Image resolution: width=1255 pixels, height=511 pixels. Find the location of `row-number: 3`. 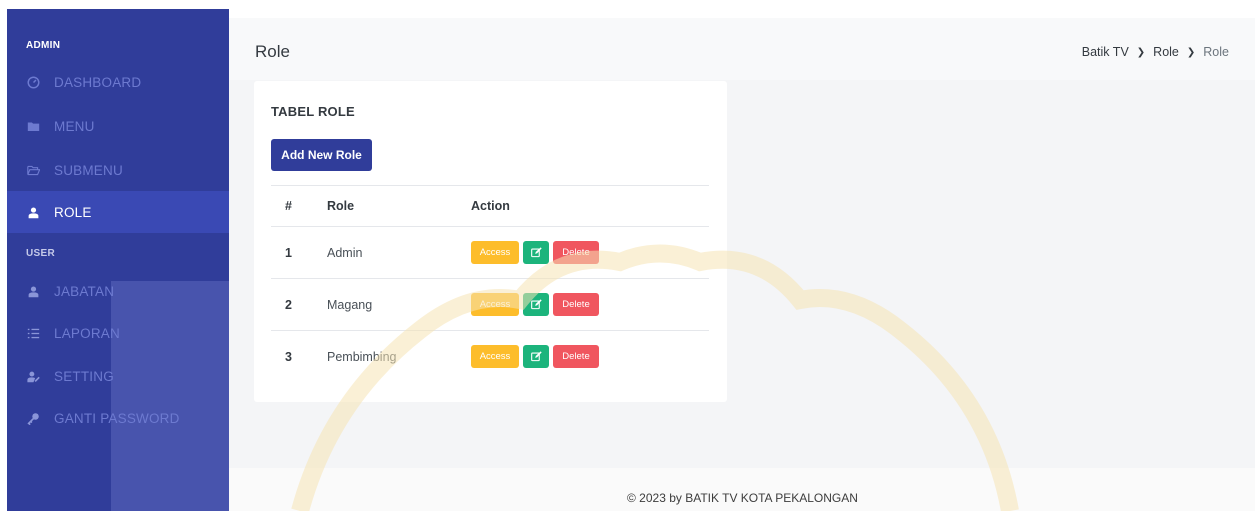

row-number: 3 is located at coordinates (288, 356).